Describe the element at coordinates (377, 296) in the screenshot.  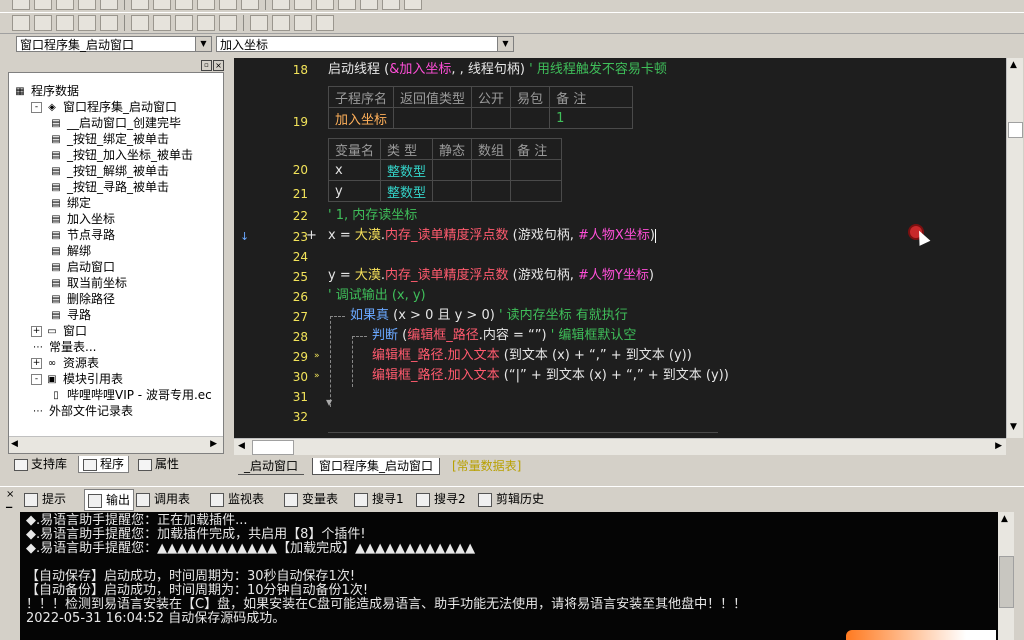
I see `code-line-26: ' 调试输出 (x, y)` at that location.